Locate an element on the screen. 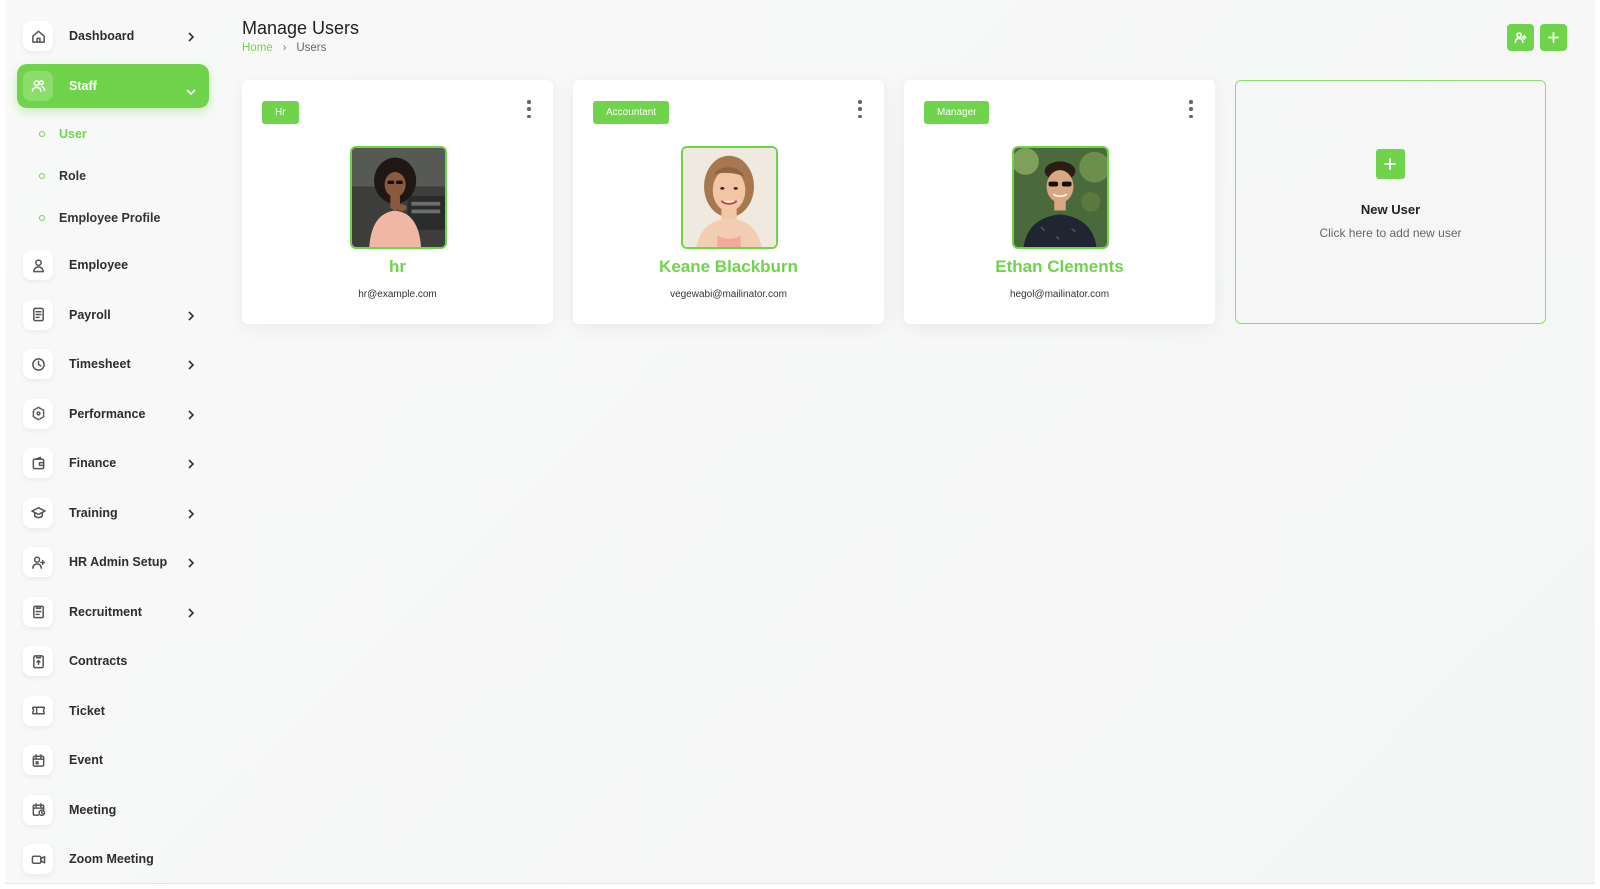  sidebar-item-label: Contracts is located at coordinates (98, 661).